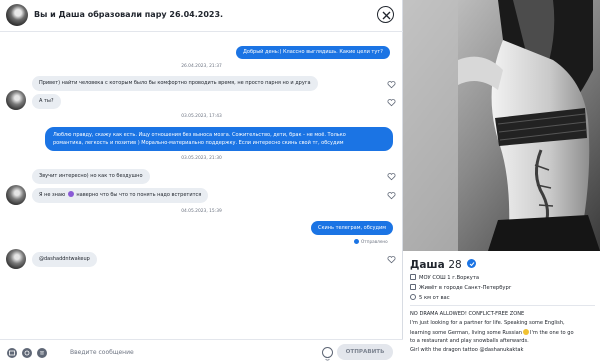 This screenshot has width=600, height=364. I want to click on close-chat-button, so click(385, 14).